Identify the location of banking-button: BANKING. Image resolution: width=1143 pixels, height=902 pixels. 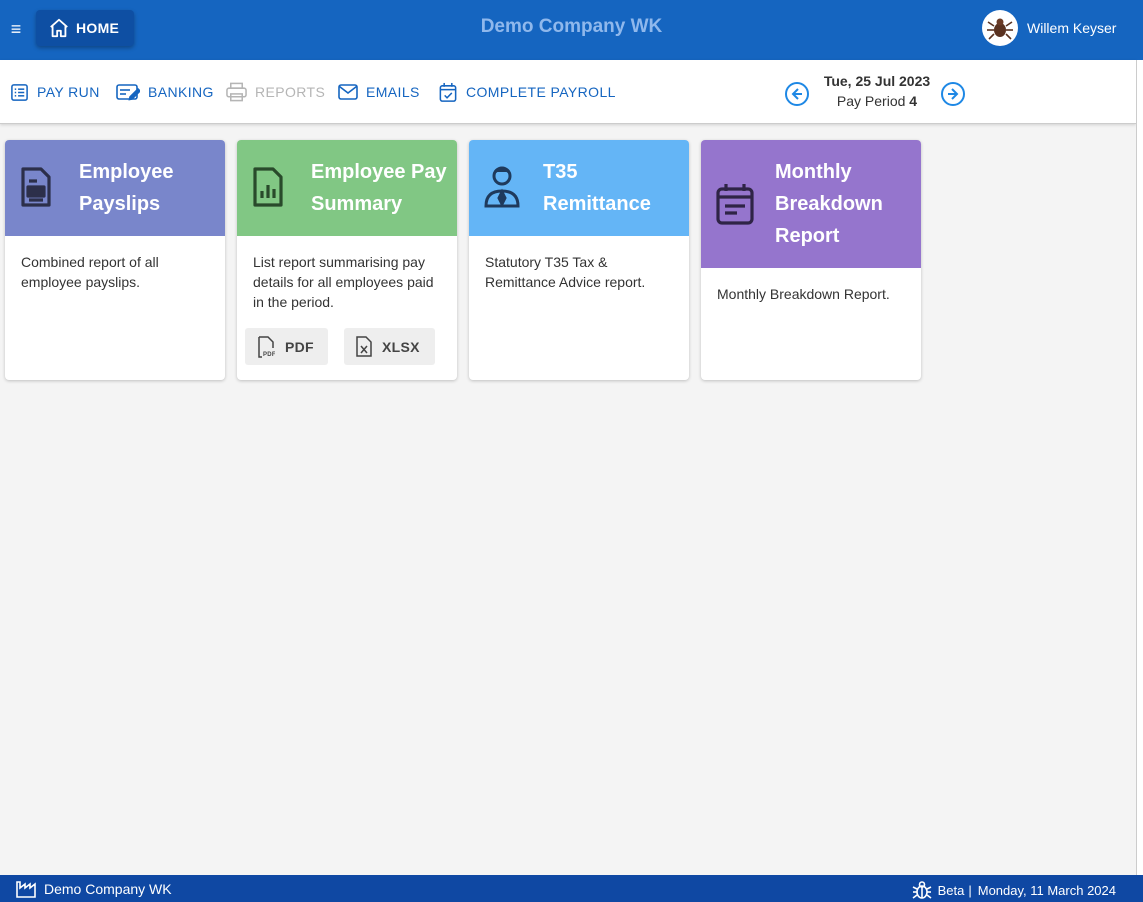
(165, 92).